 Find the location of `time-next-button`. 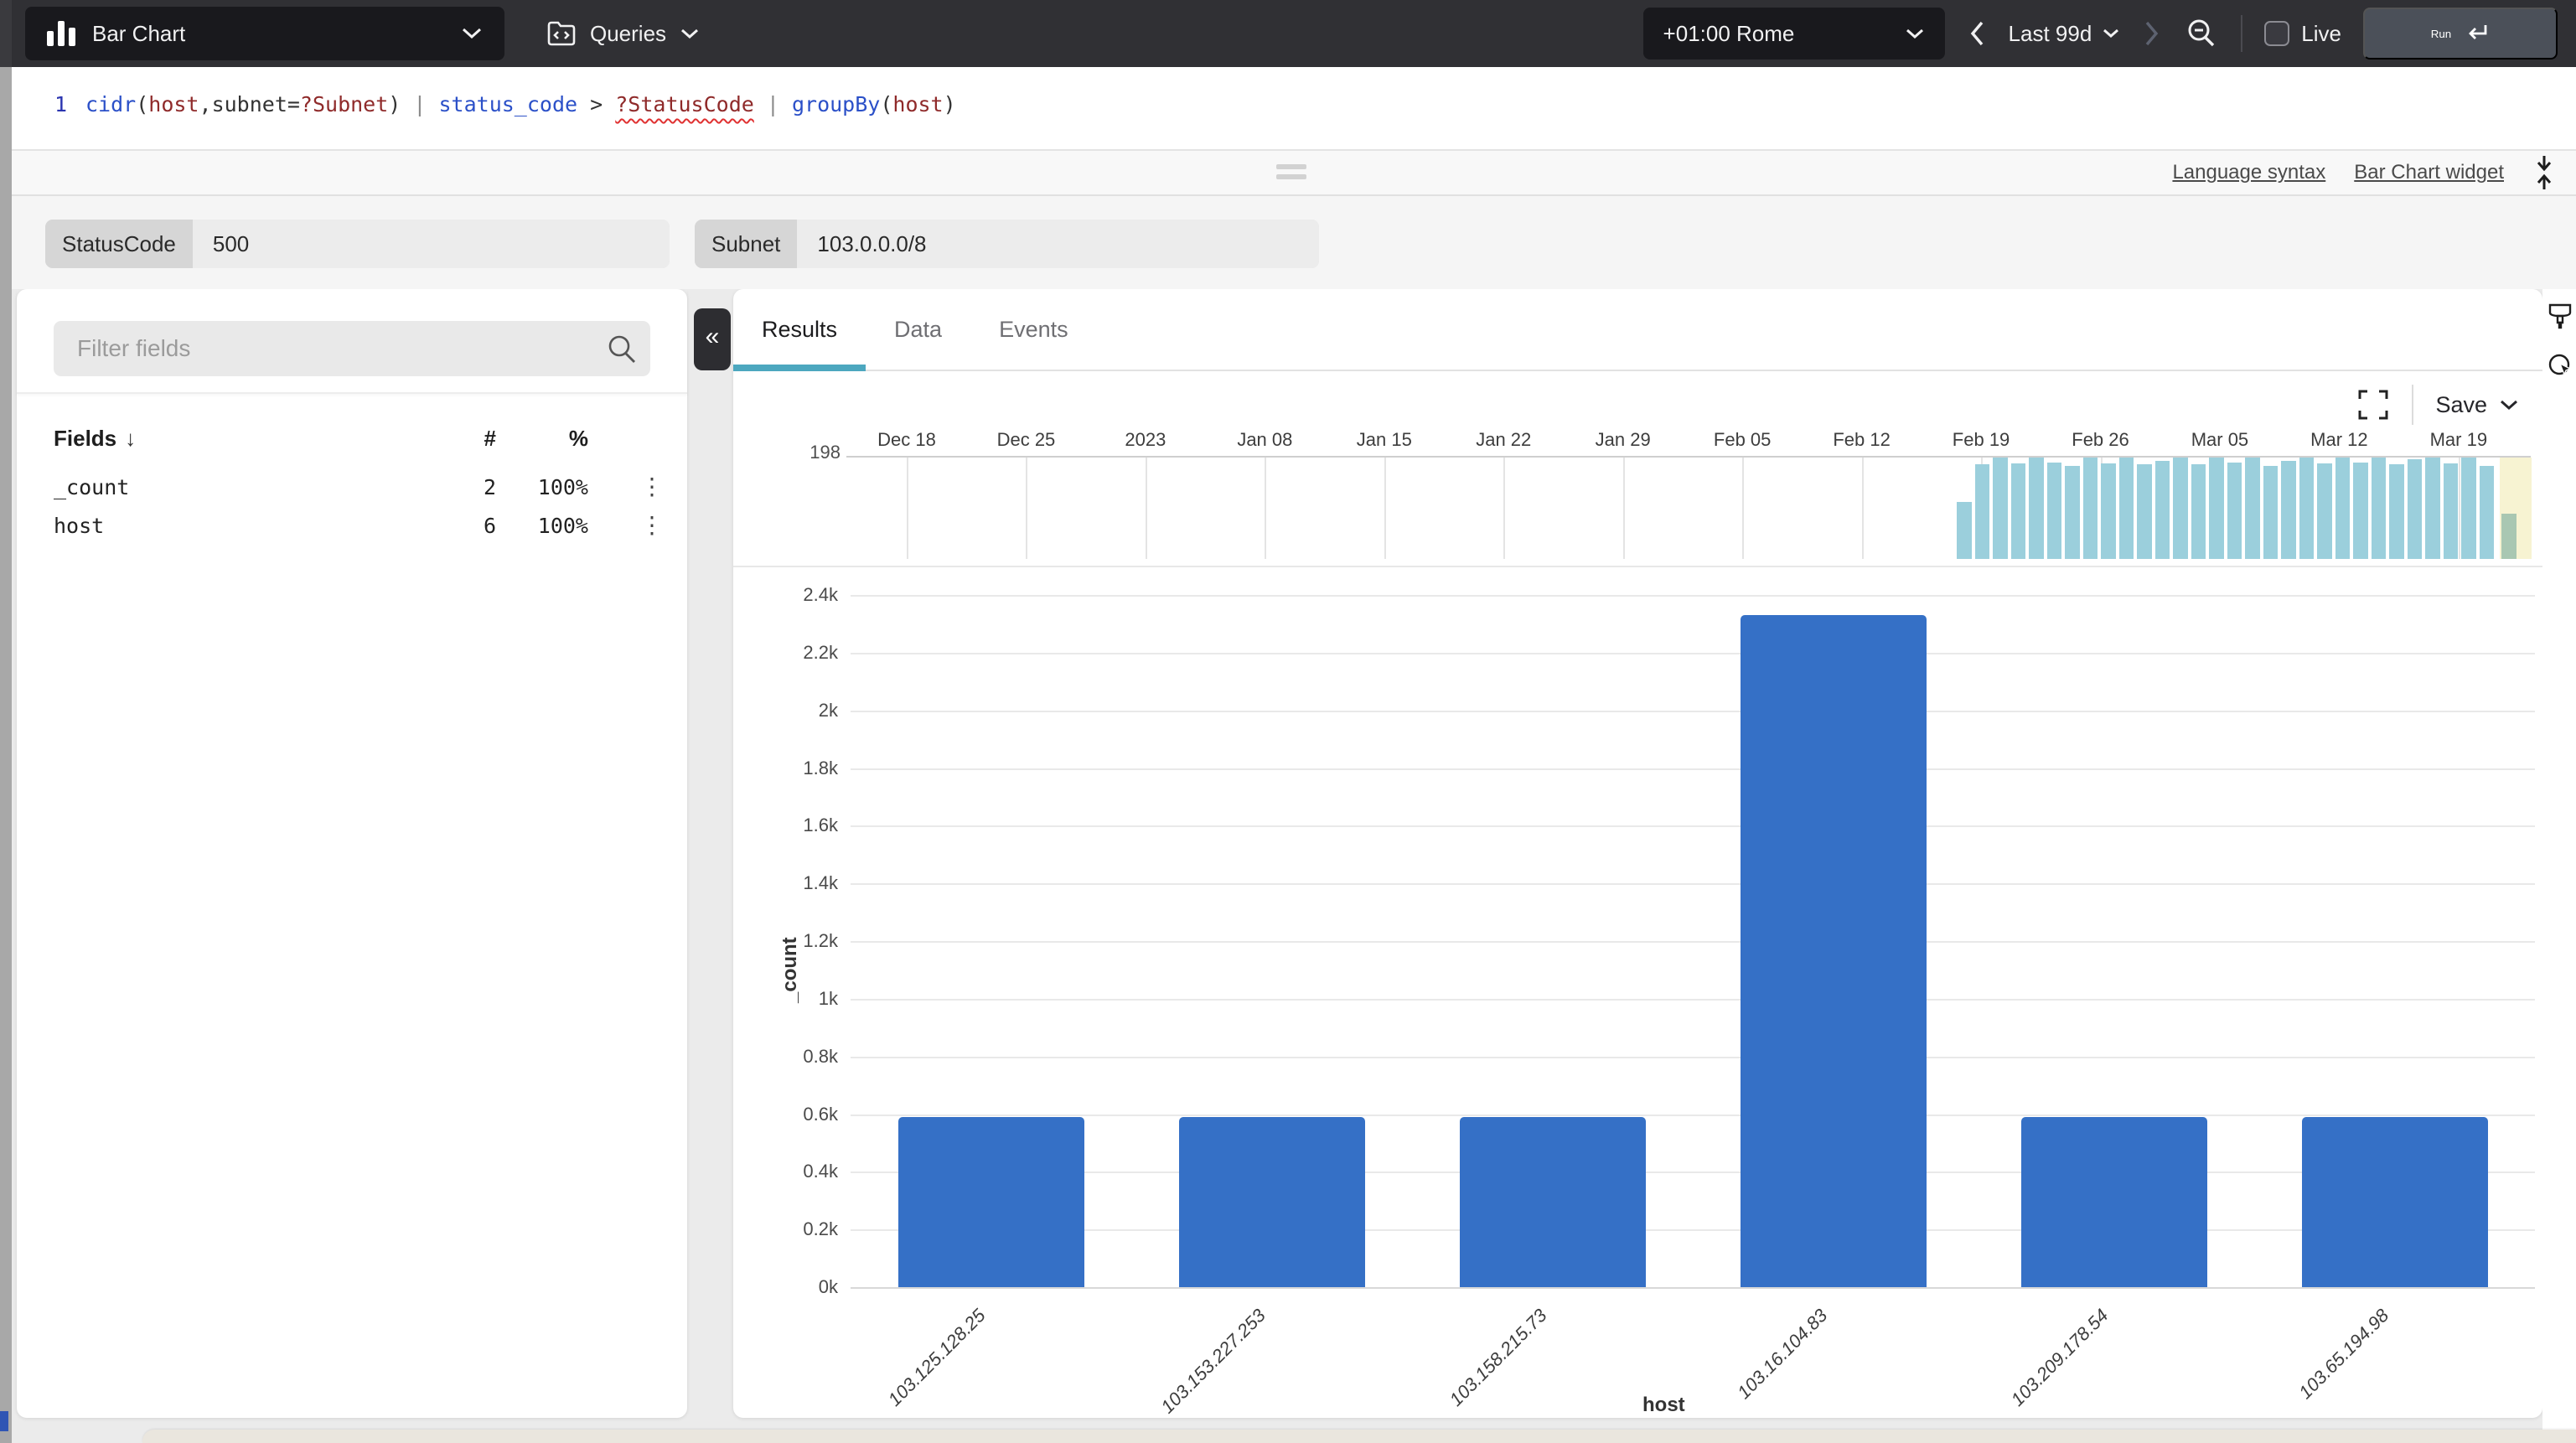

time-next-button is located at coordinates (2152, 33).